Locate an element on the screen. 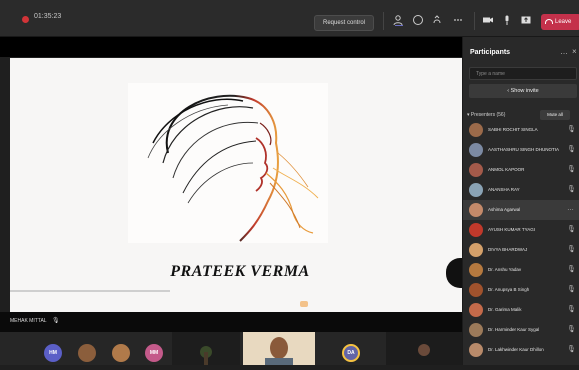 Image resolution: width=579 pixels, height=370 pixels. gallery-avatar: DA is located at coordinates (351, 353).